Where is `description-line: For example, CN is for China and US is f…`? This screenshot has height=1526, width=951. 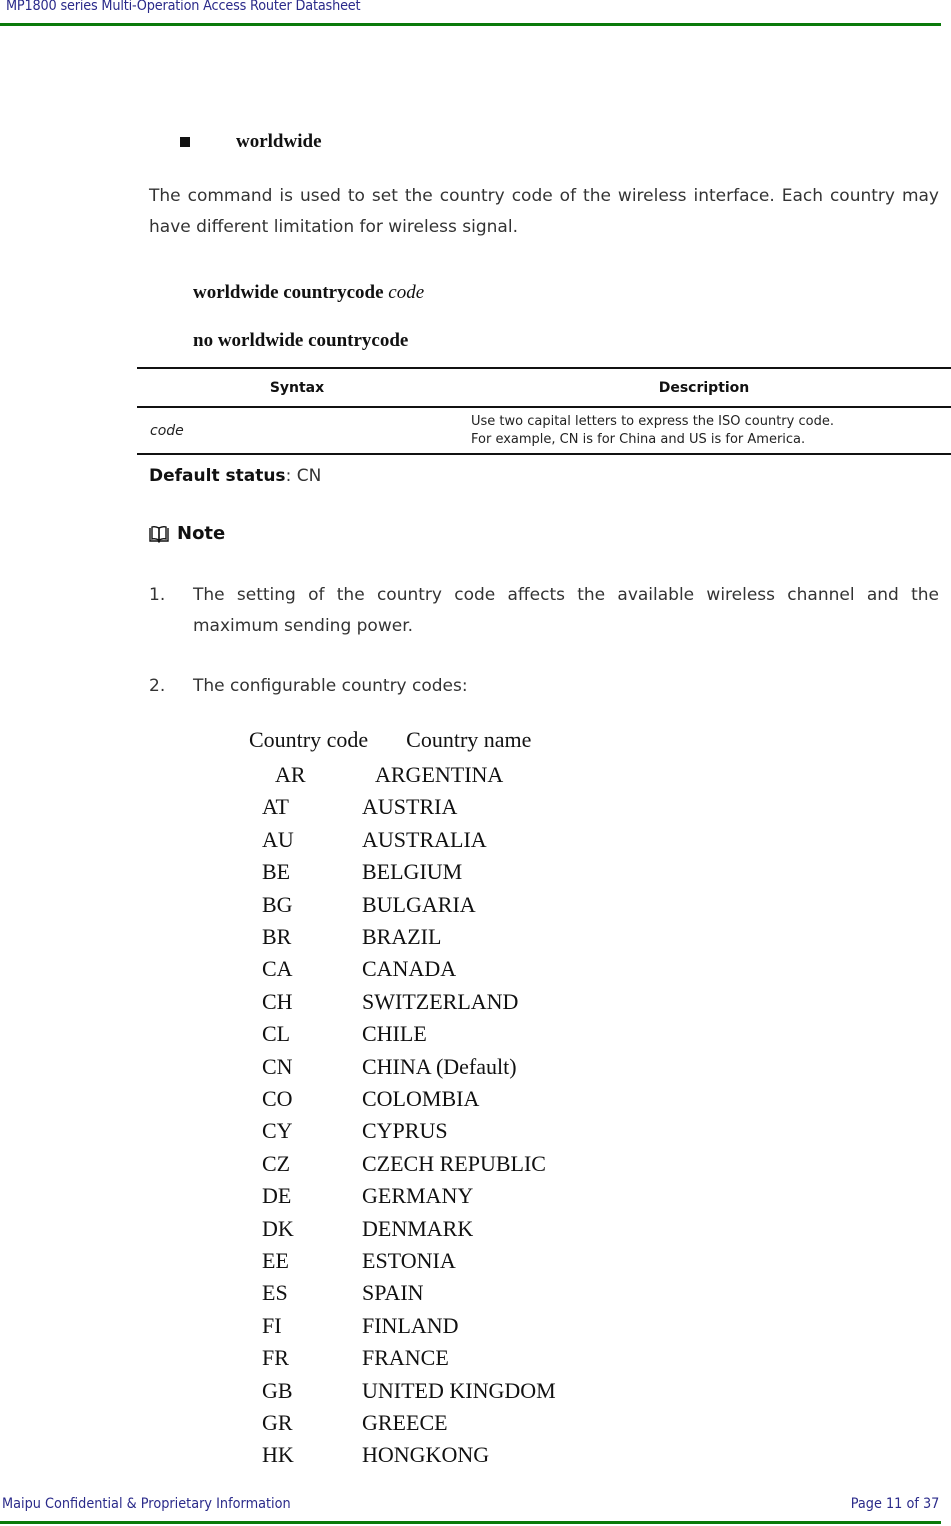 description-line: For example, CN is for China and US is f… is located at coordinates (638, 439).